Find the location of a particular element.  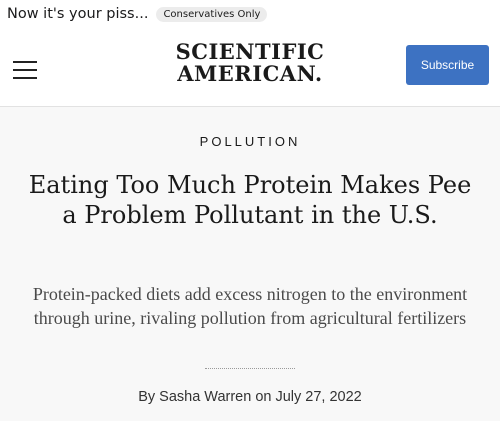

byline-divider is located at coordinates (250, 368).